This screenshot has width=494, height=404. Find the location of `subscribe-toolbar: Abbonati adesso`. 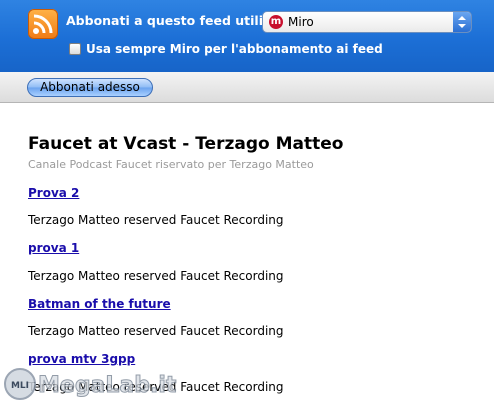

subscribe-toolbar: Abbonati adesso is located at coordinates (247, 87).